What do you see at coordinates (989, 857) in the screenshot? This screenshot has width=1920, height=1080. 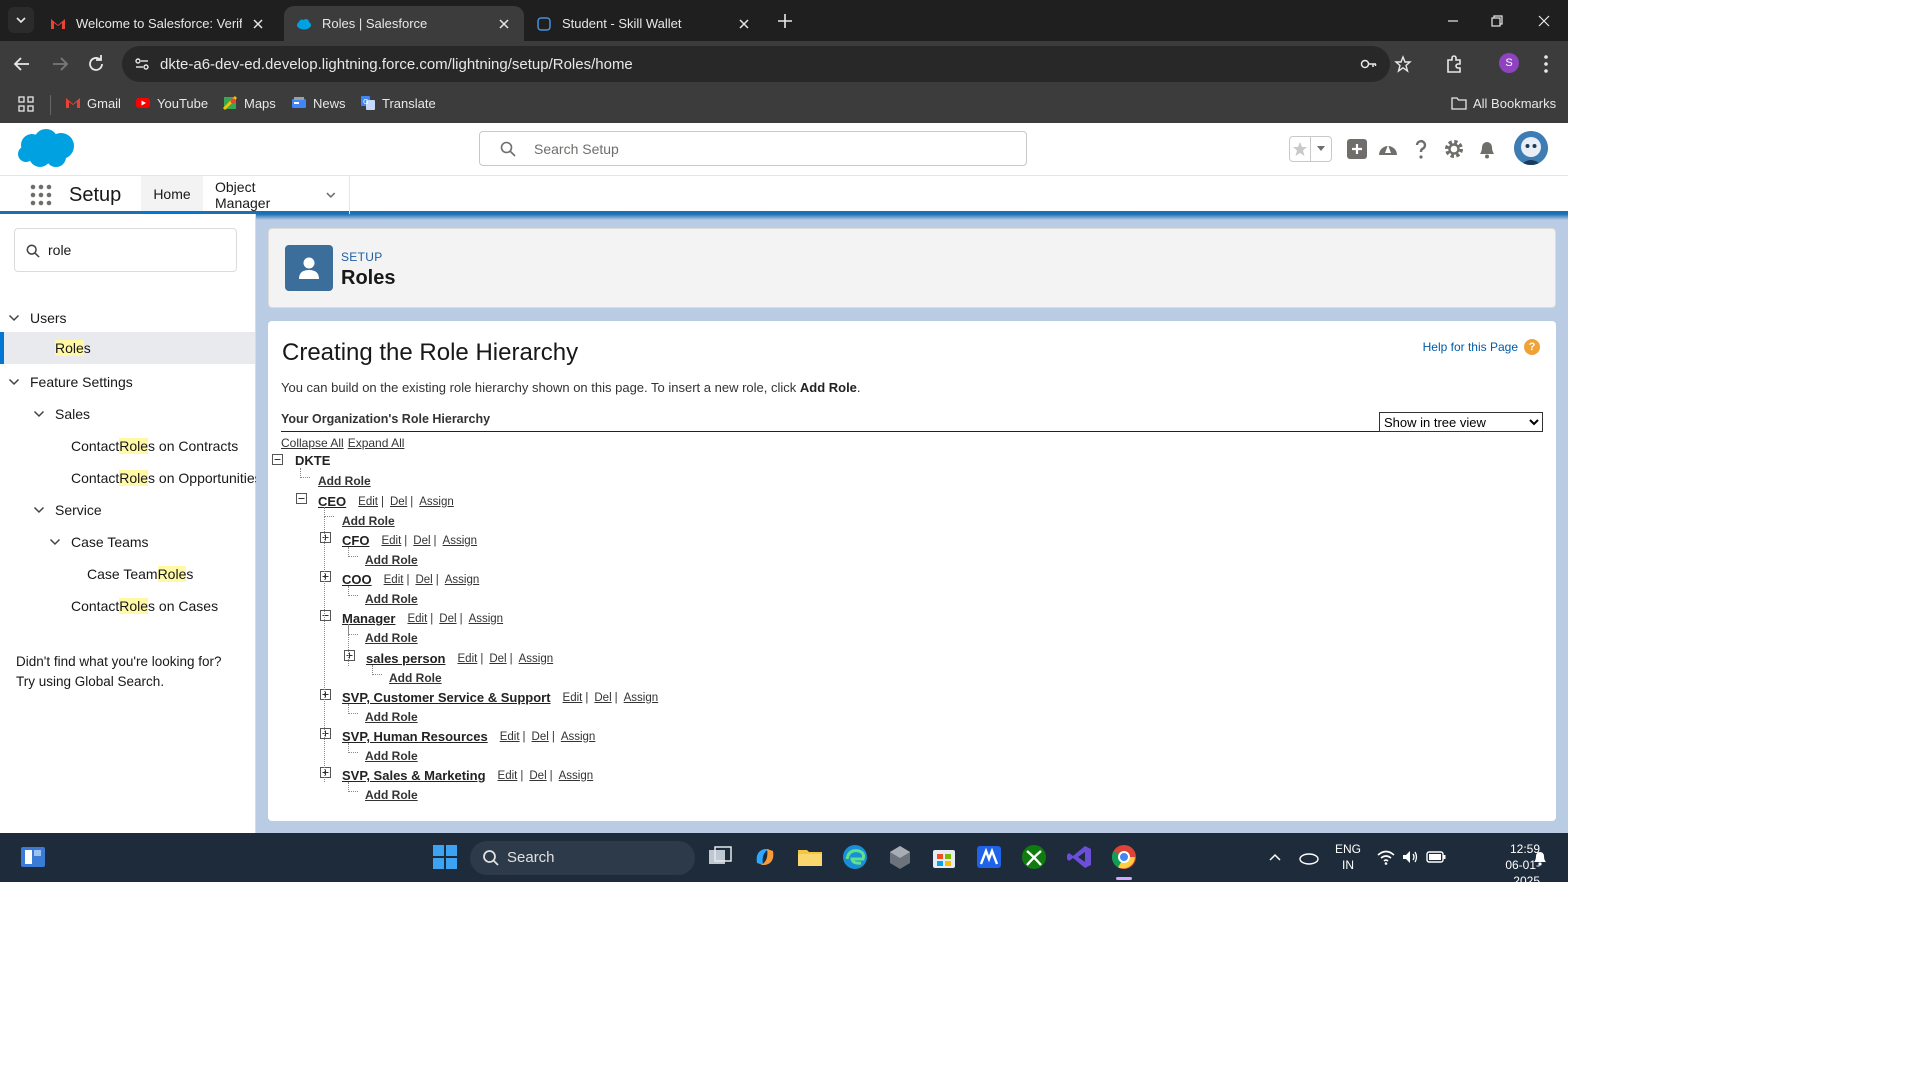 I see `app-m-icon` at bounding box center [989, 857].